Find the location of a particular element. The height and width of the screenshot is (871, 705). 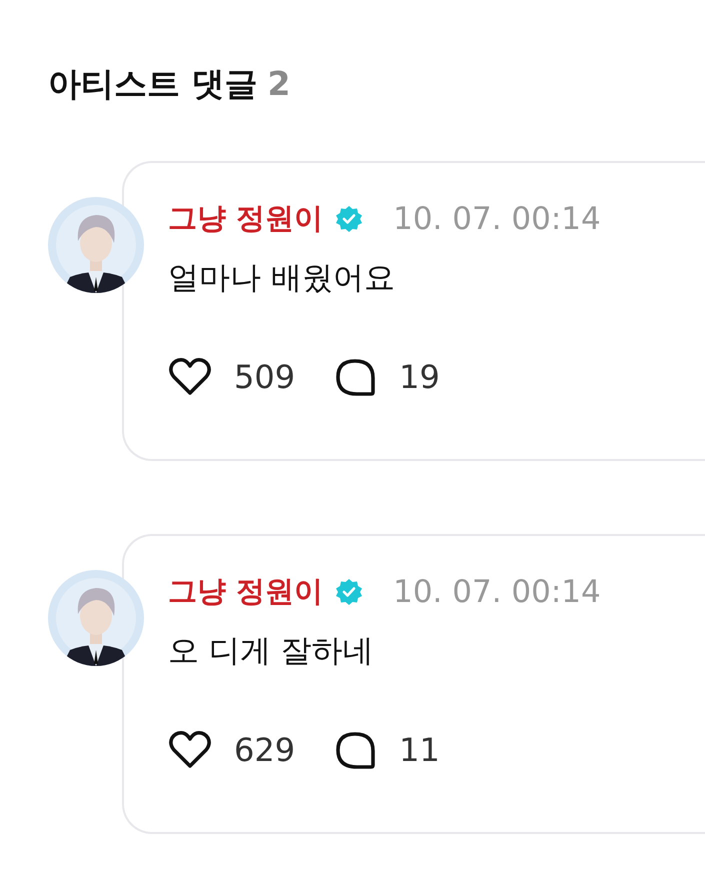

like-count: 509 is located at coordinates (265, 377).